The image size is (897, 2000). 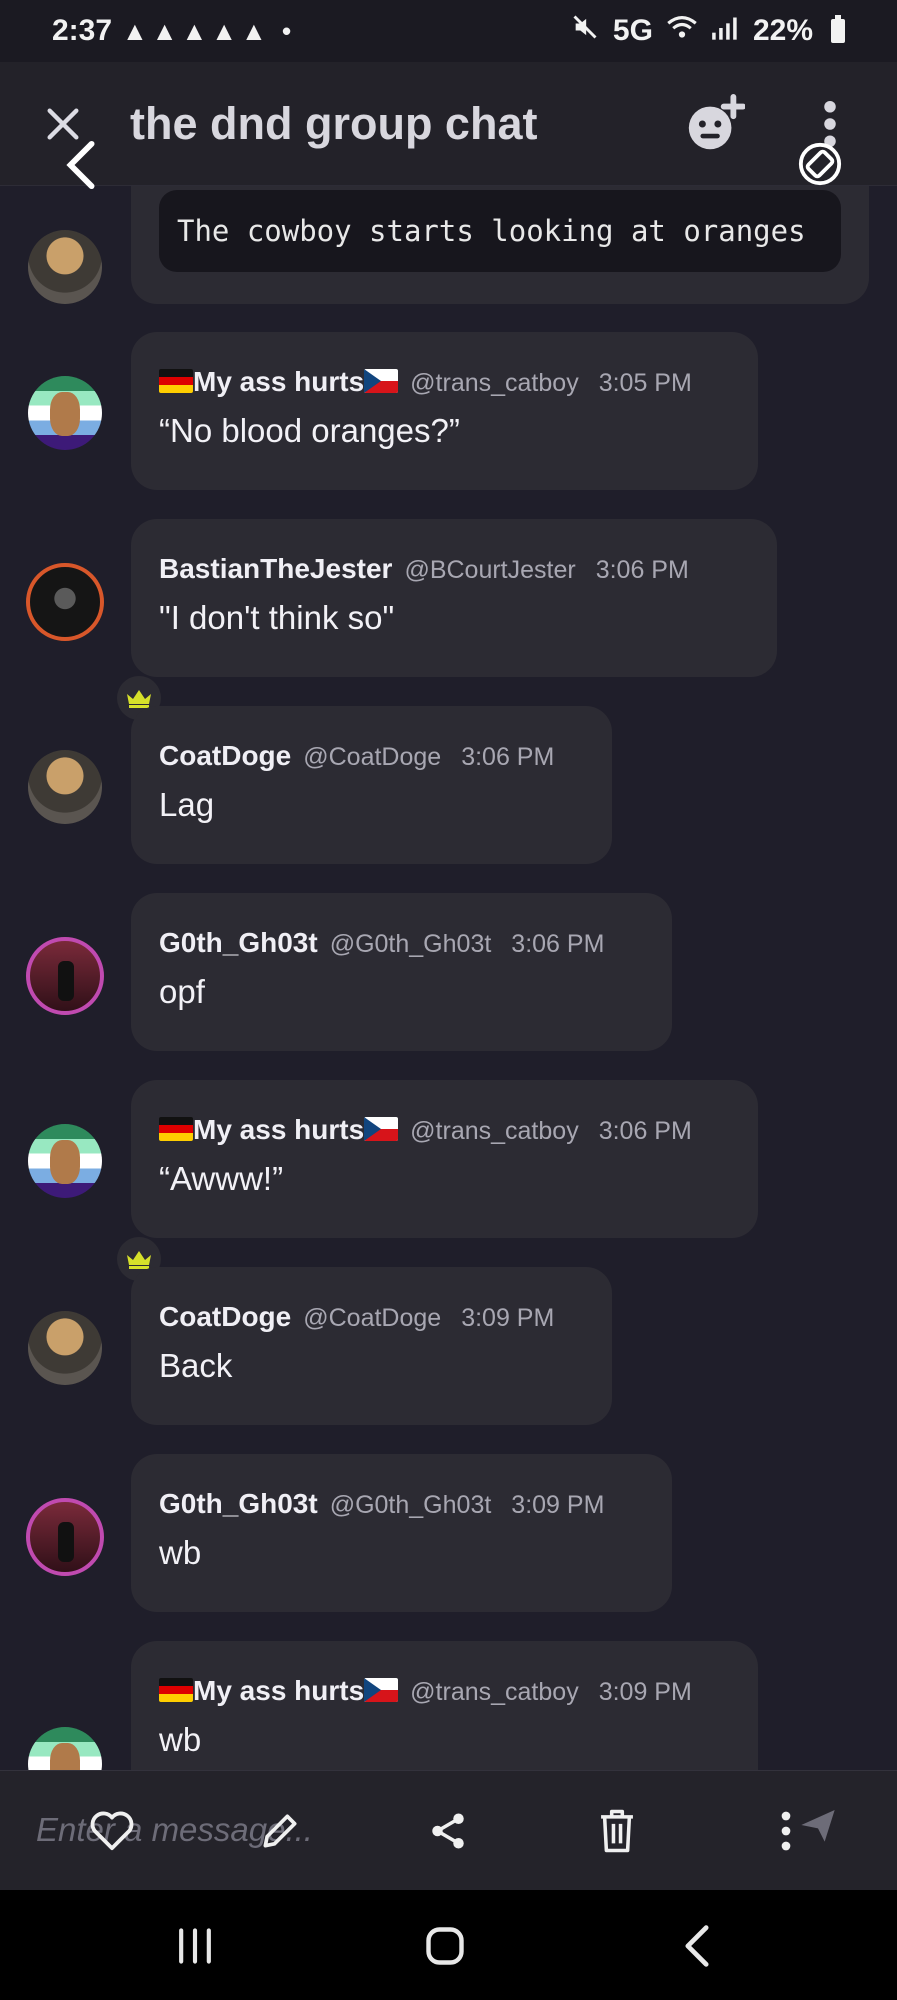 What do you see at coordinates (725, 31) in the screenshot?
I see `signal-icon` at bounding box center [725, 31].